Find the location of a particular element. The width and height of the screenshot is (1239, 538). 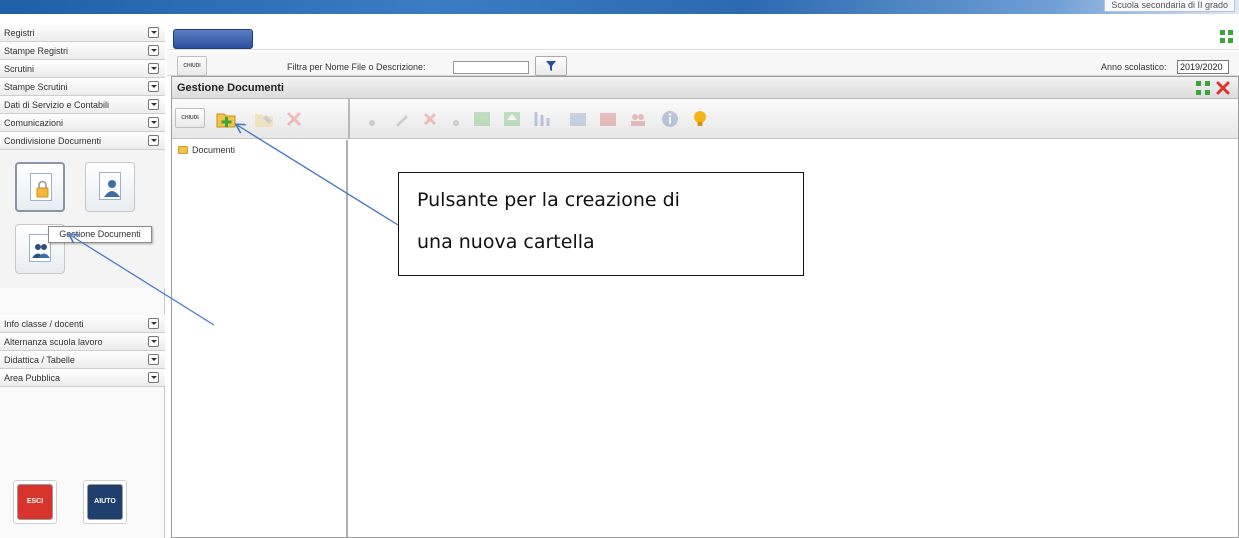

toolbar-separator is located at coordinates (349, 119).